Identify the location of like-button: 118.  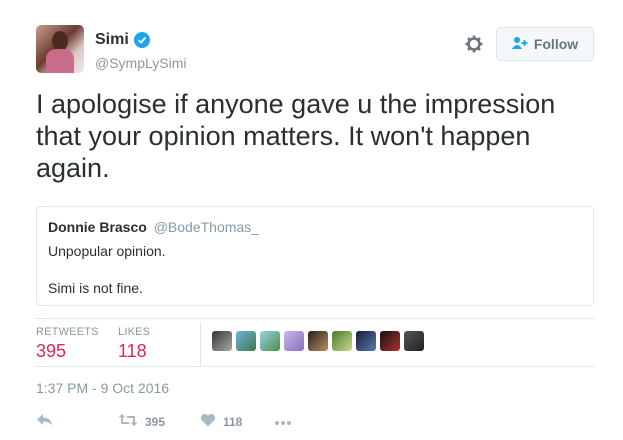
(237, 421).